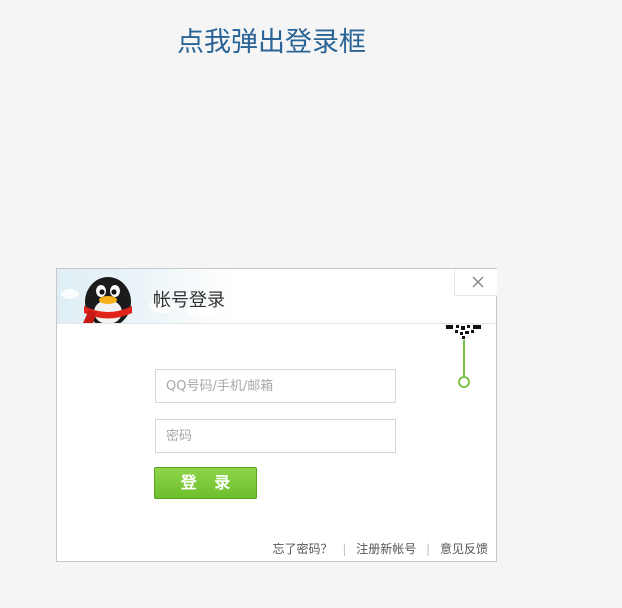  What do you see at coordinates (275, 386) in the screenshot?
I see `account-input` at bounding box center [275, 386].